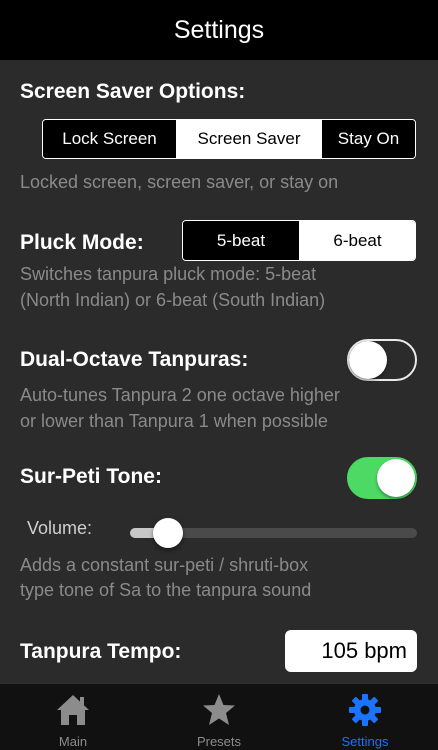 The height and width of the screenshot is (750, 438). I want to click on segment-screen-saver: Screen Saver, so click(249, 139).